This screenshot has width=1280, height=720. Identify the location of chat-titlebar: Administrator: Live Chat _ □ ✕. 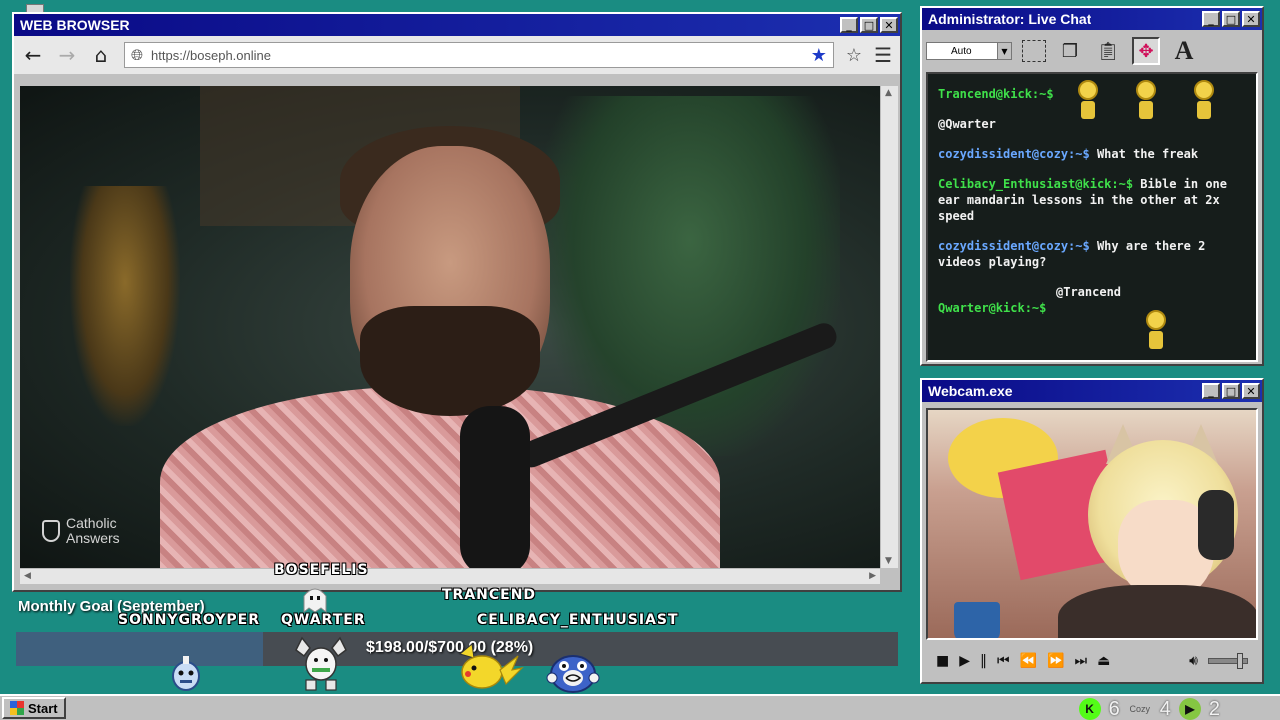
(1092, 19).